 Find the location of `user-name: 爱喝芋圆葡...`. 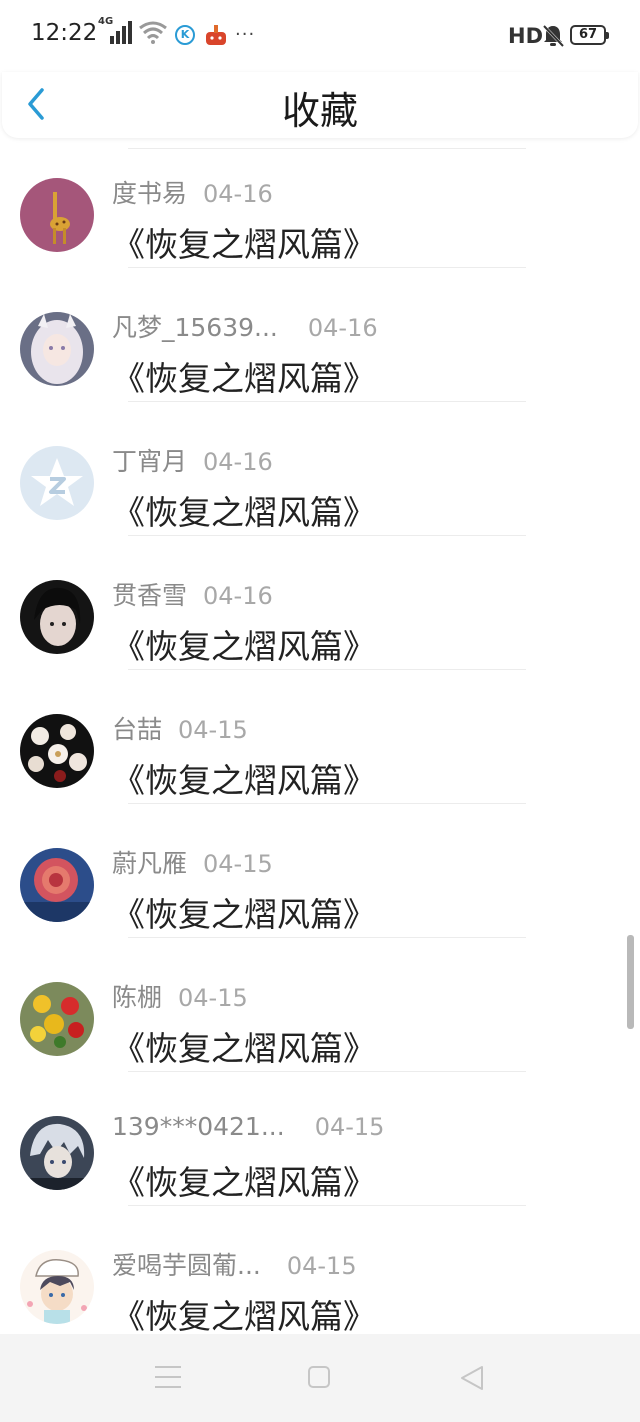

user-name: 爱喝芋圆葡... is located at coordinates (186, 1265).